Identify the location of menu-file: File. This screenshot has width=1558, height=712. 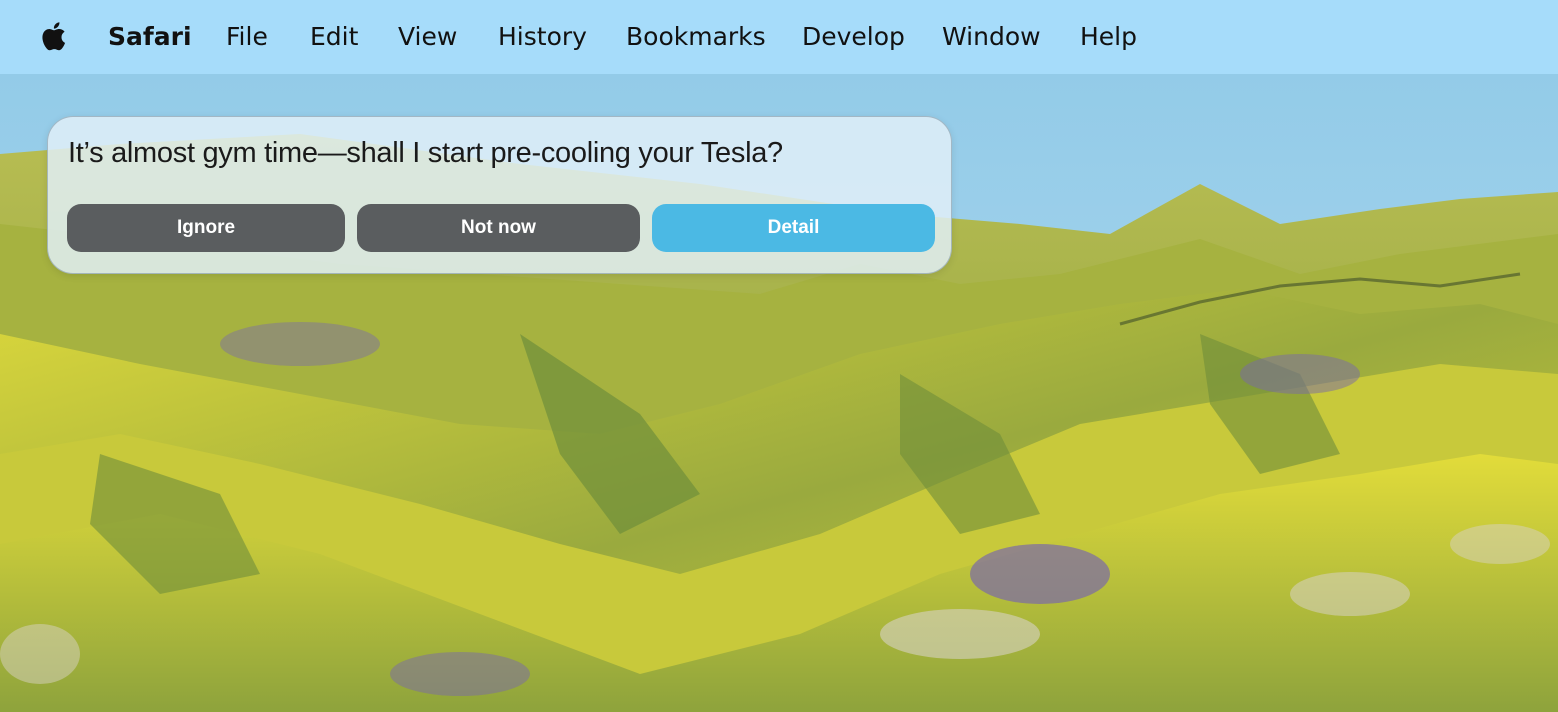
(247, 37).